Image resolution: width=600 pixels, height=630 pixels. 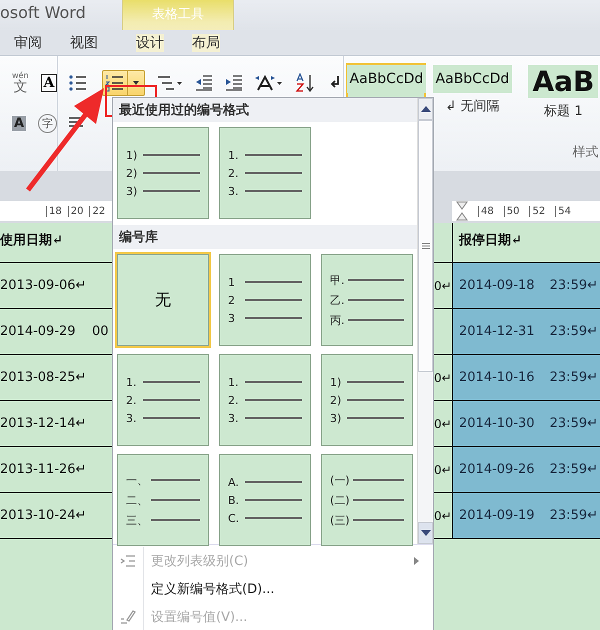 What do you see at coordinates (43, 13) in the screenshot?
I see `window-title: osoft Word` at bounding box center [43, 13].